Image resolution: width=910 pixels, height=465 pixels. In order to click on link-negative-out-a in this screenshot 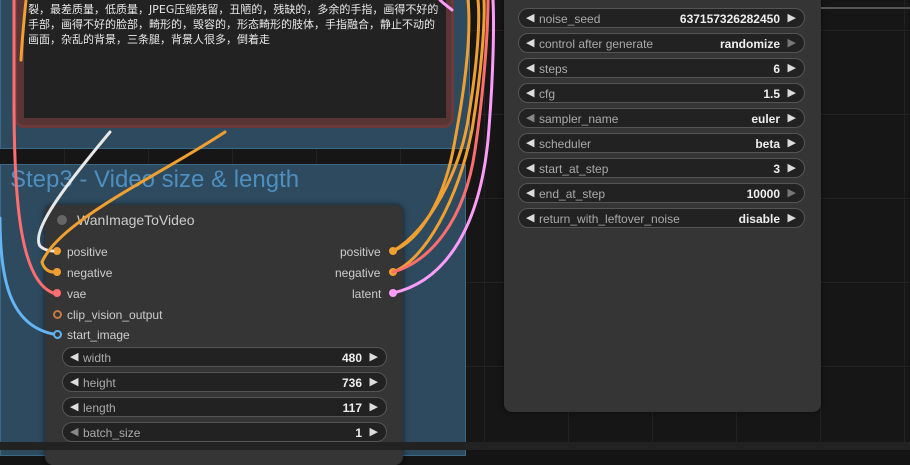, I will do `click(438, 137)`.